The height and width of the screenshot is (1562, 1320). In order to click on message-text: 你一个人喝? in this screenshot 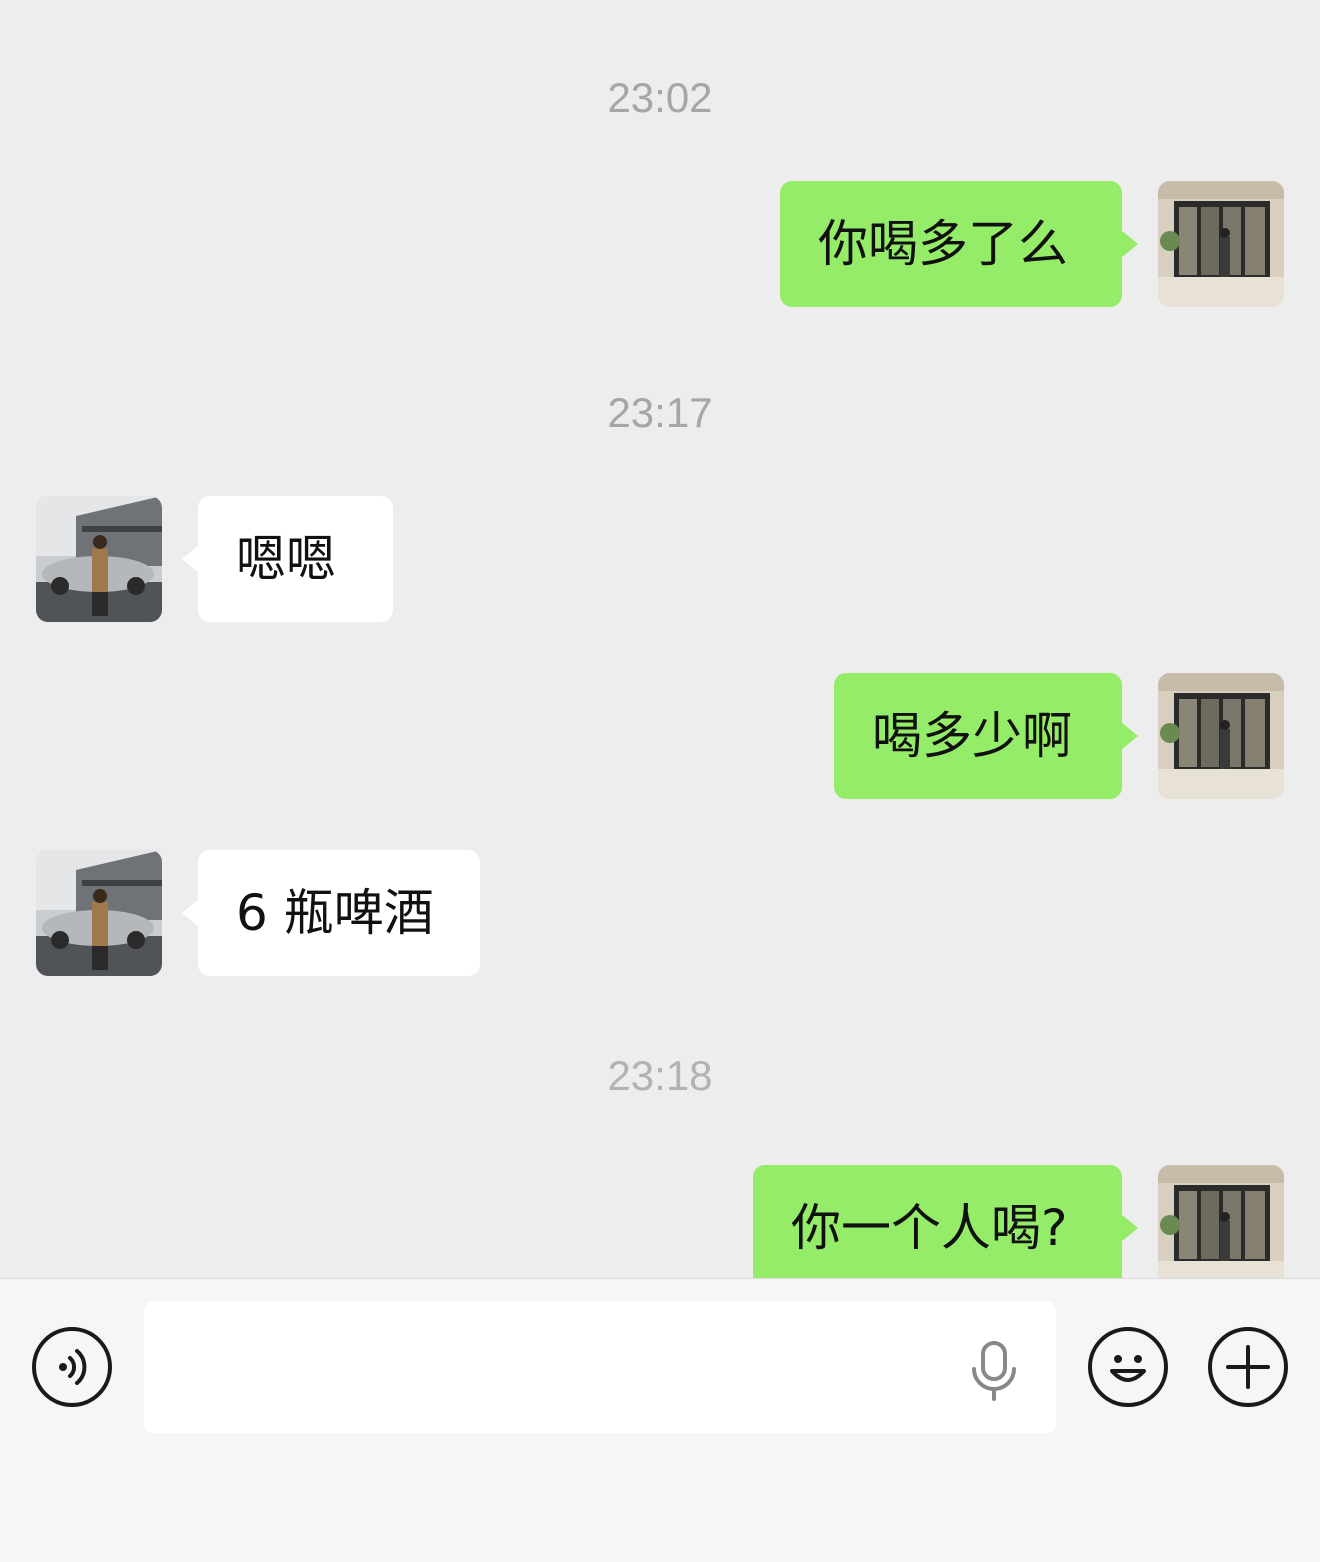, I will do `click(929, 1228)`.